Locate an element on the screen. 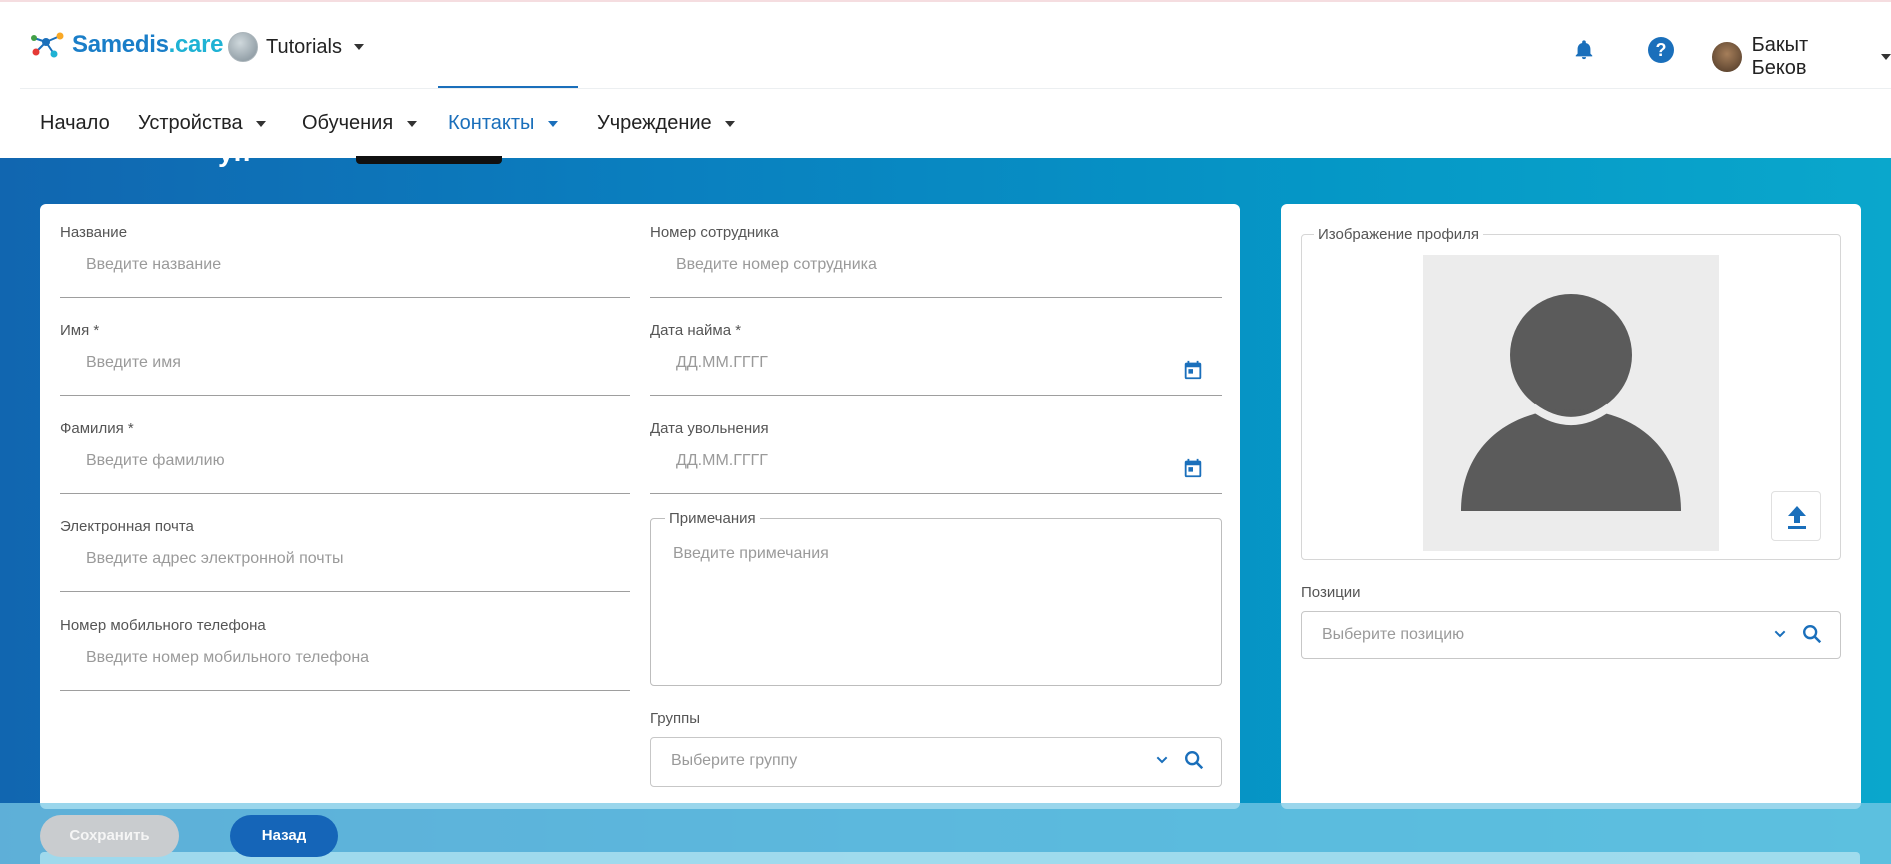  nav-item-contacts: Контакты is located at coordinates (503, 124).